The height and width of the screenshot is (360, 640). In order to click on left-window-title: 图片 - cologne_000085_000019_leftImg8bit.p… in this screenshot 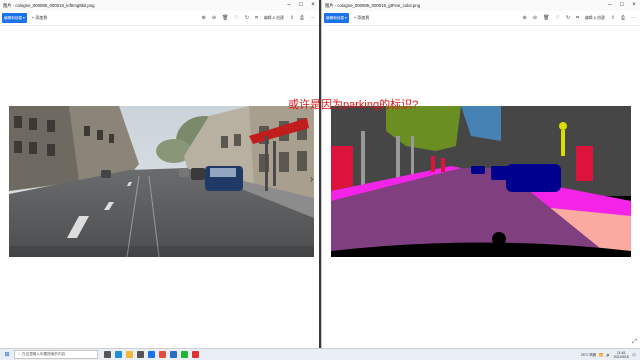, I will do `click(49, 5)`.